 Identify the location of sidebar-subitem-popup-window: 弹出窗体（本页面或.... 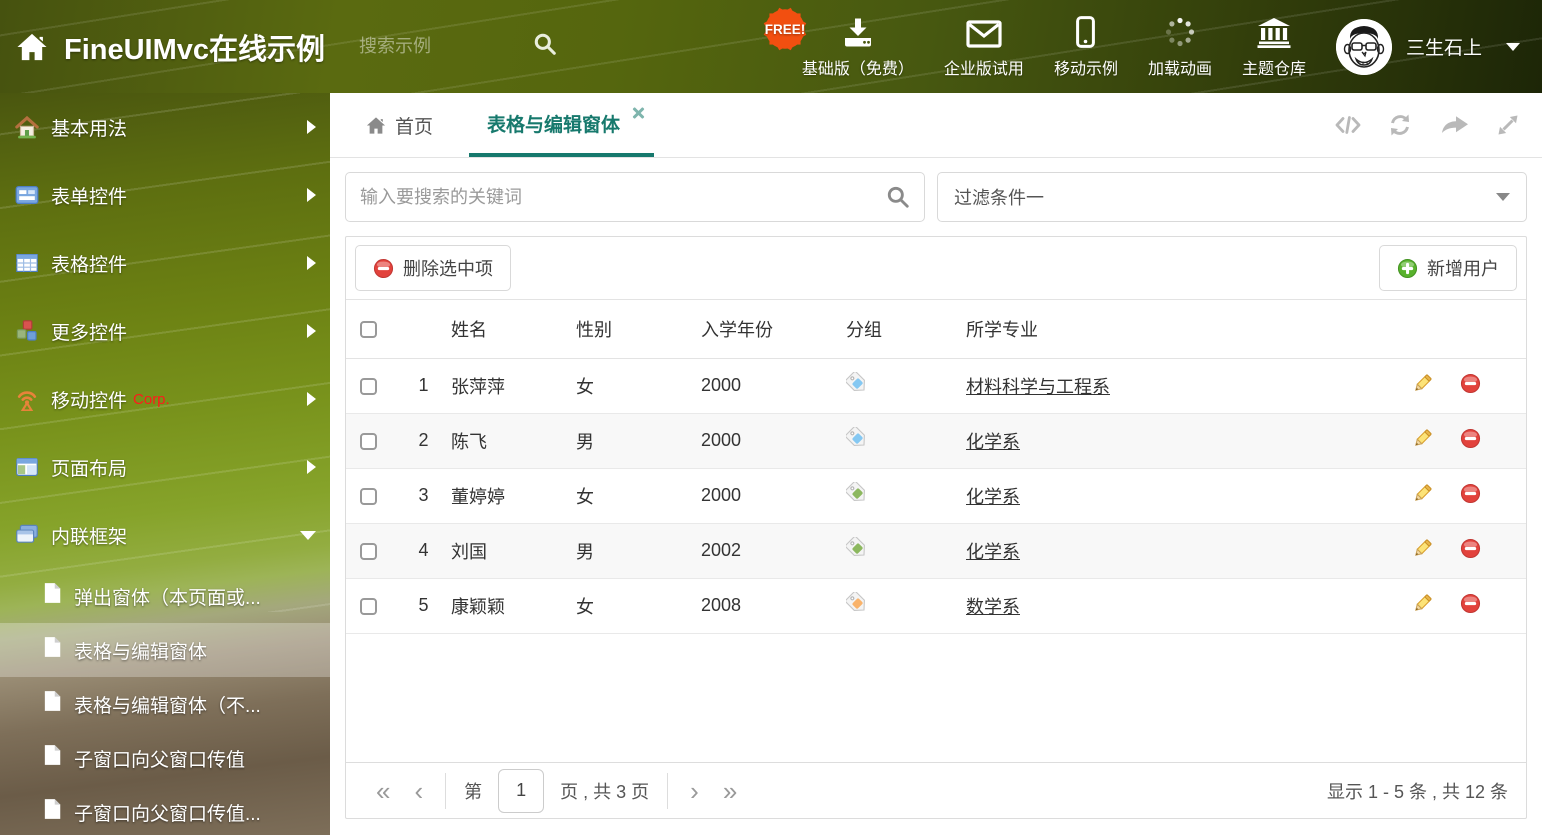
(165, 596).